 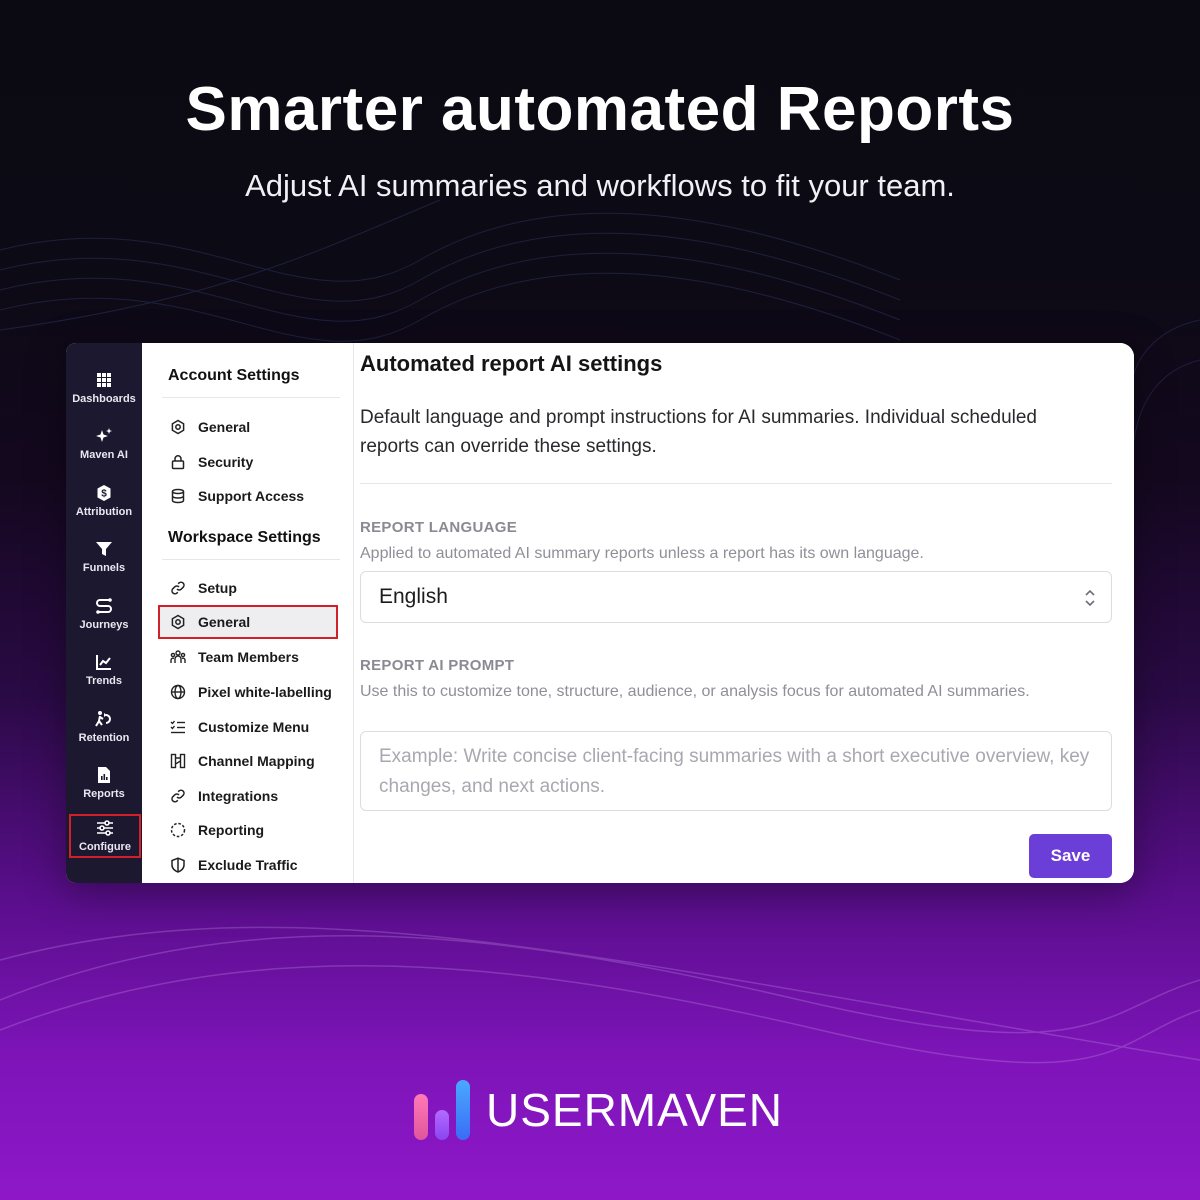 I want to click on rail-label: Attribution, so click(x=104, y=512).